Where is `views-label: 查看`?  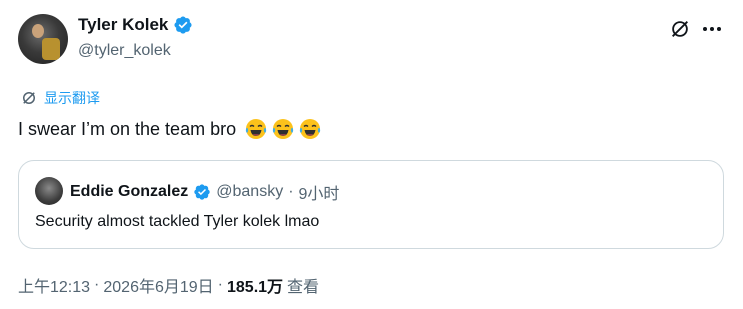
views-label: 查看 is located at coordinates (303, 287).